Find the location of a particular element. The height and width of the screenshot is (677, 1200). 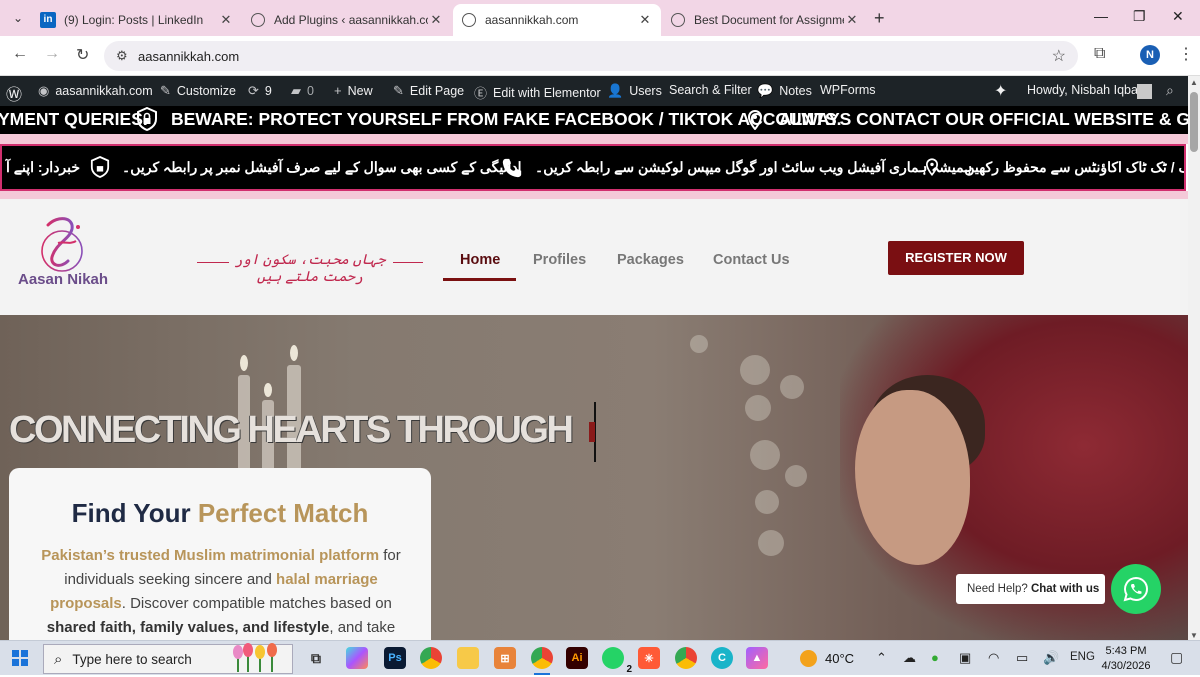

whatsapp-icon: 2 is located at coordinates (617, 661).